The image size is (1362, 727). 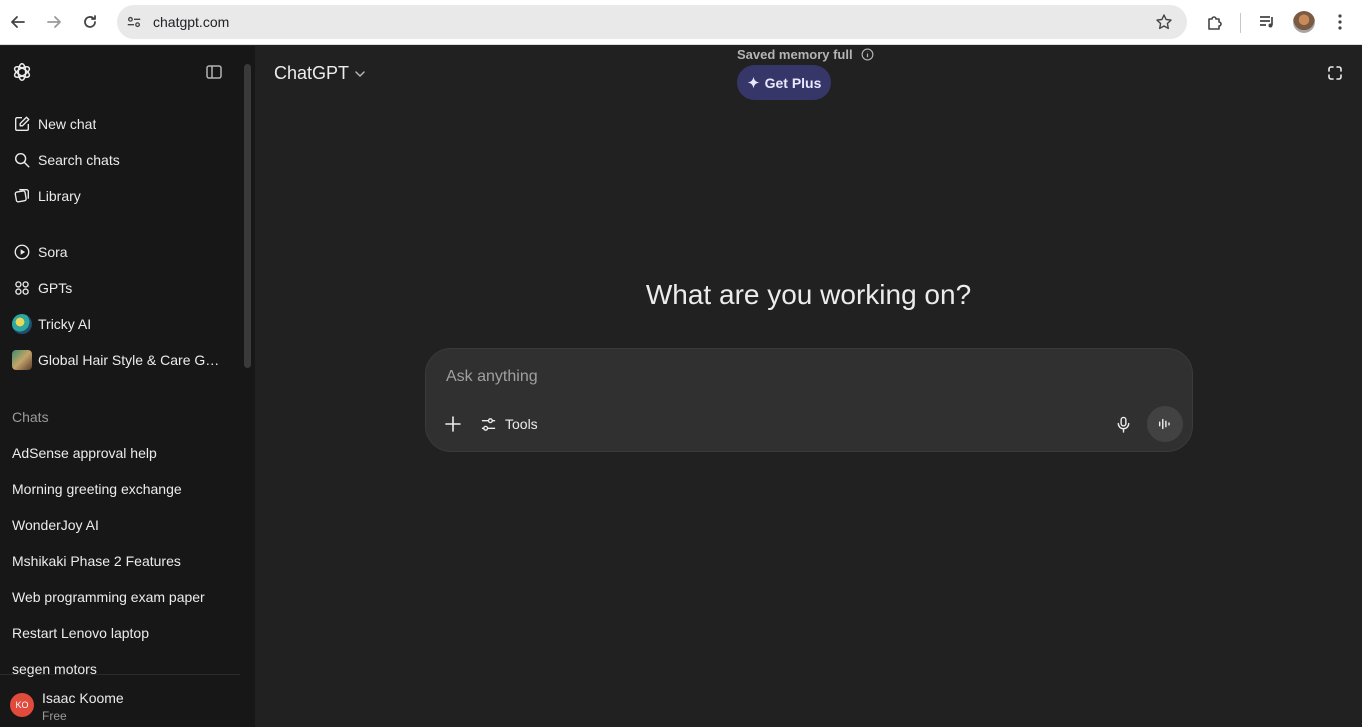 I want to click on add-attachment-button, so click(x=453, y=424).